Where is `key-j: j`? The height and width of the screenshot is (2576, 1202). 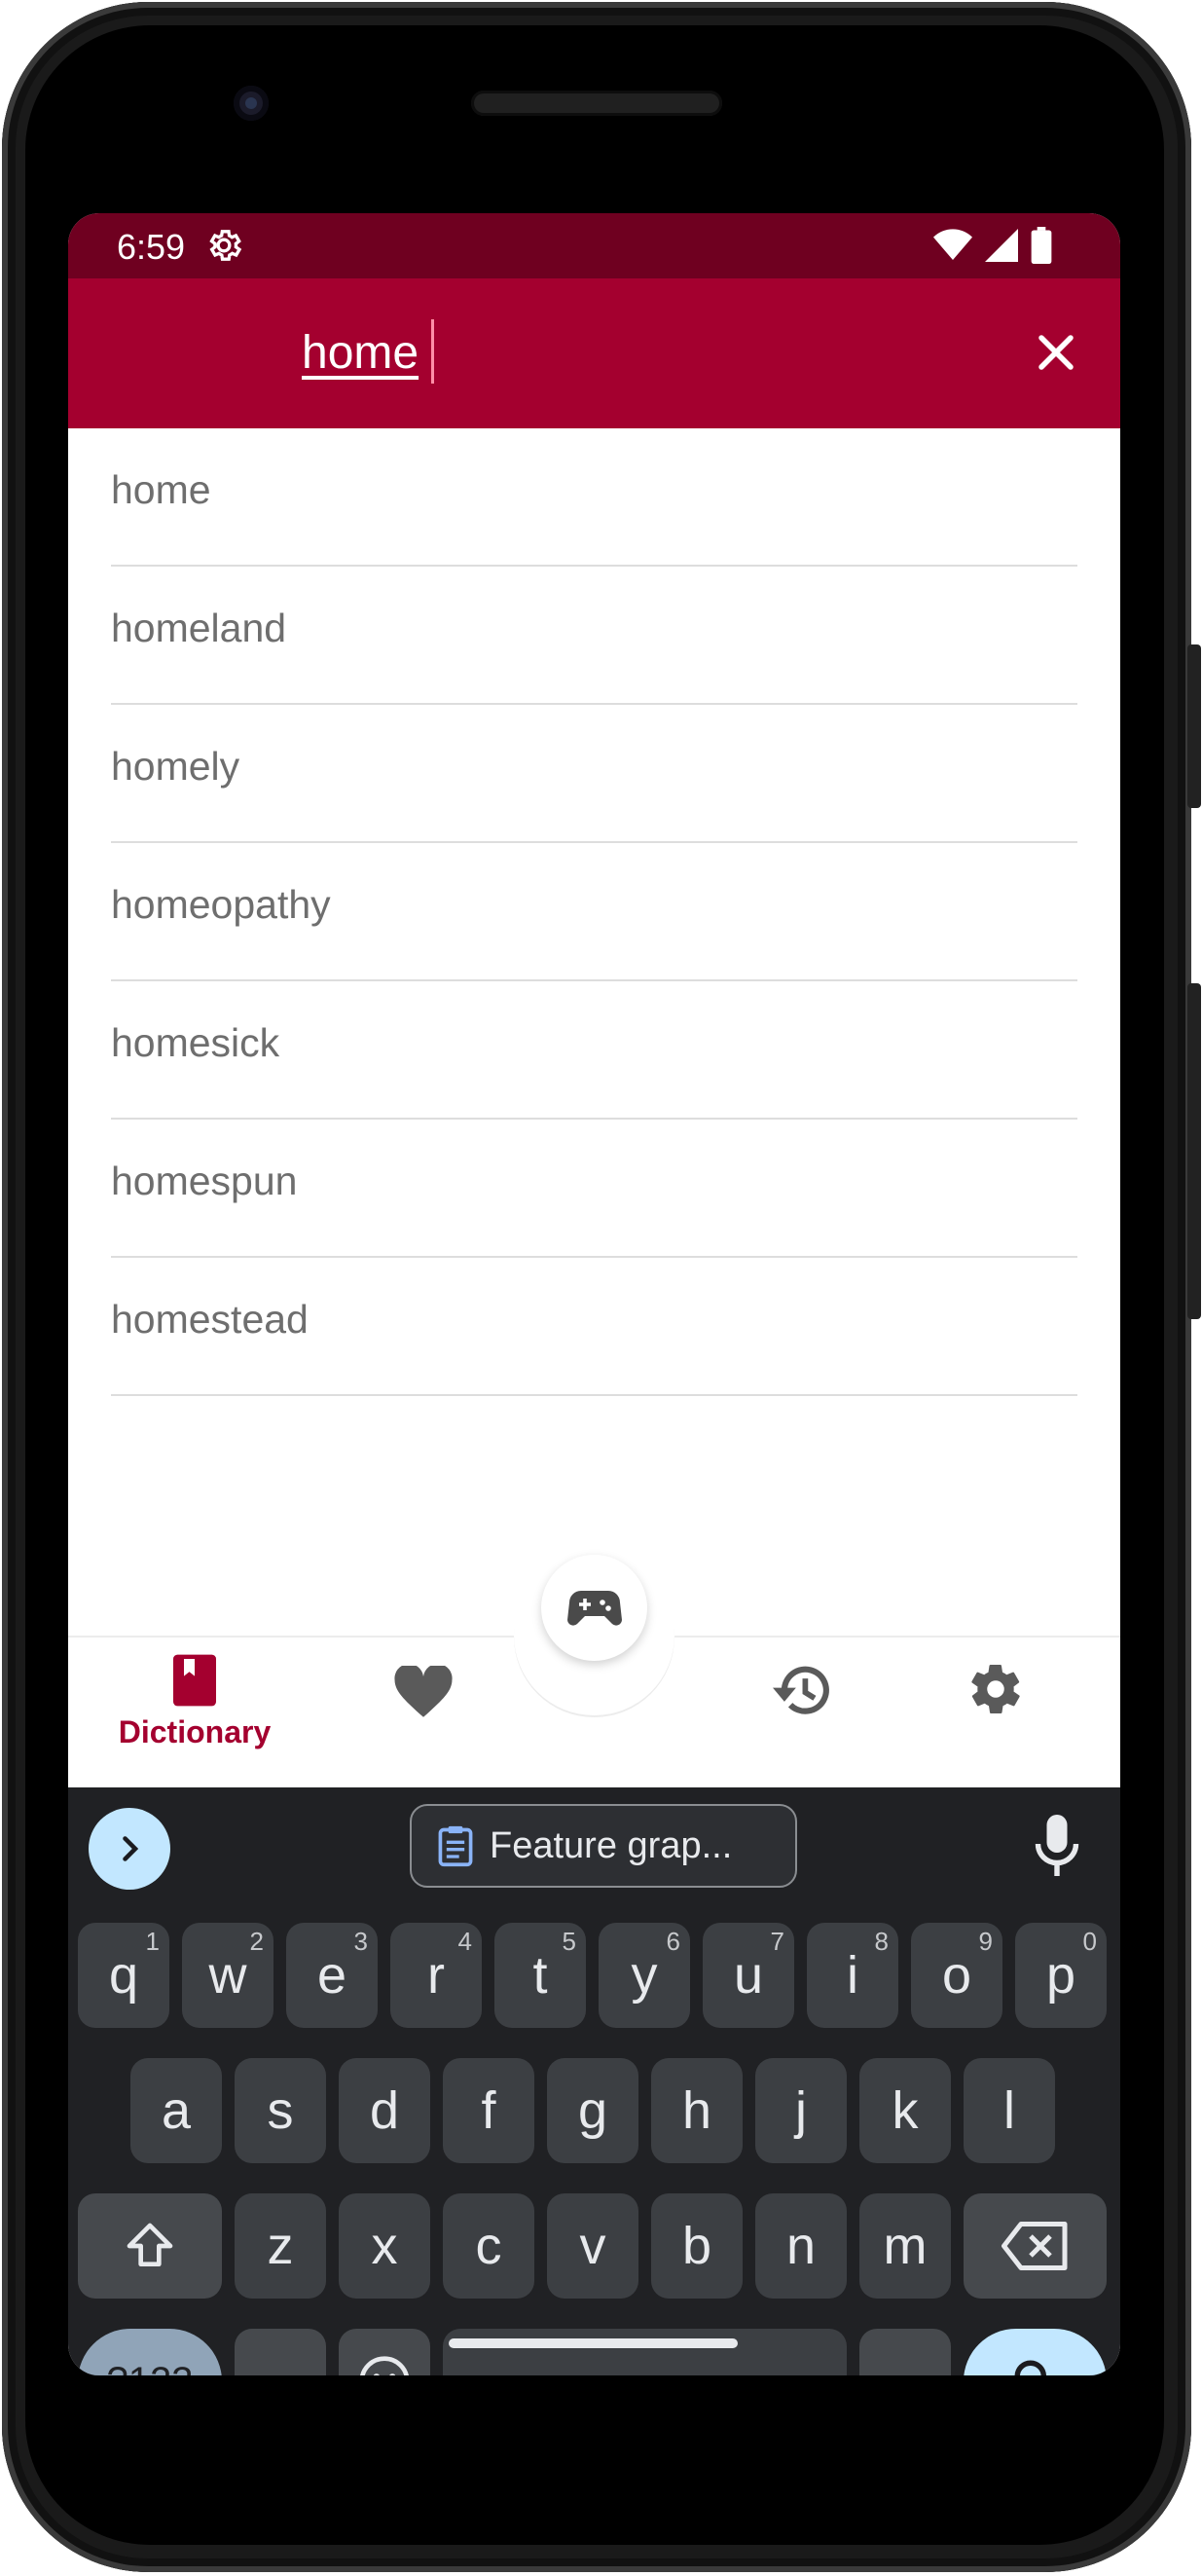 key-j: j is located at coordinates (801, 2110).